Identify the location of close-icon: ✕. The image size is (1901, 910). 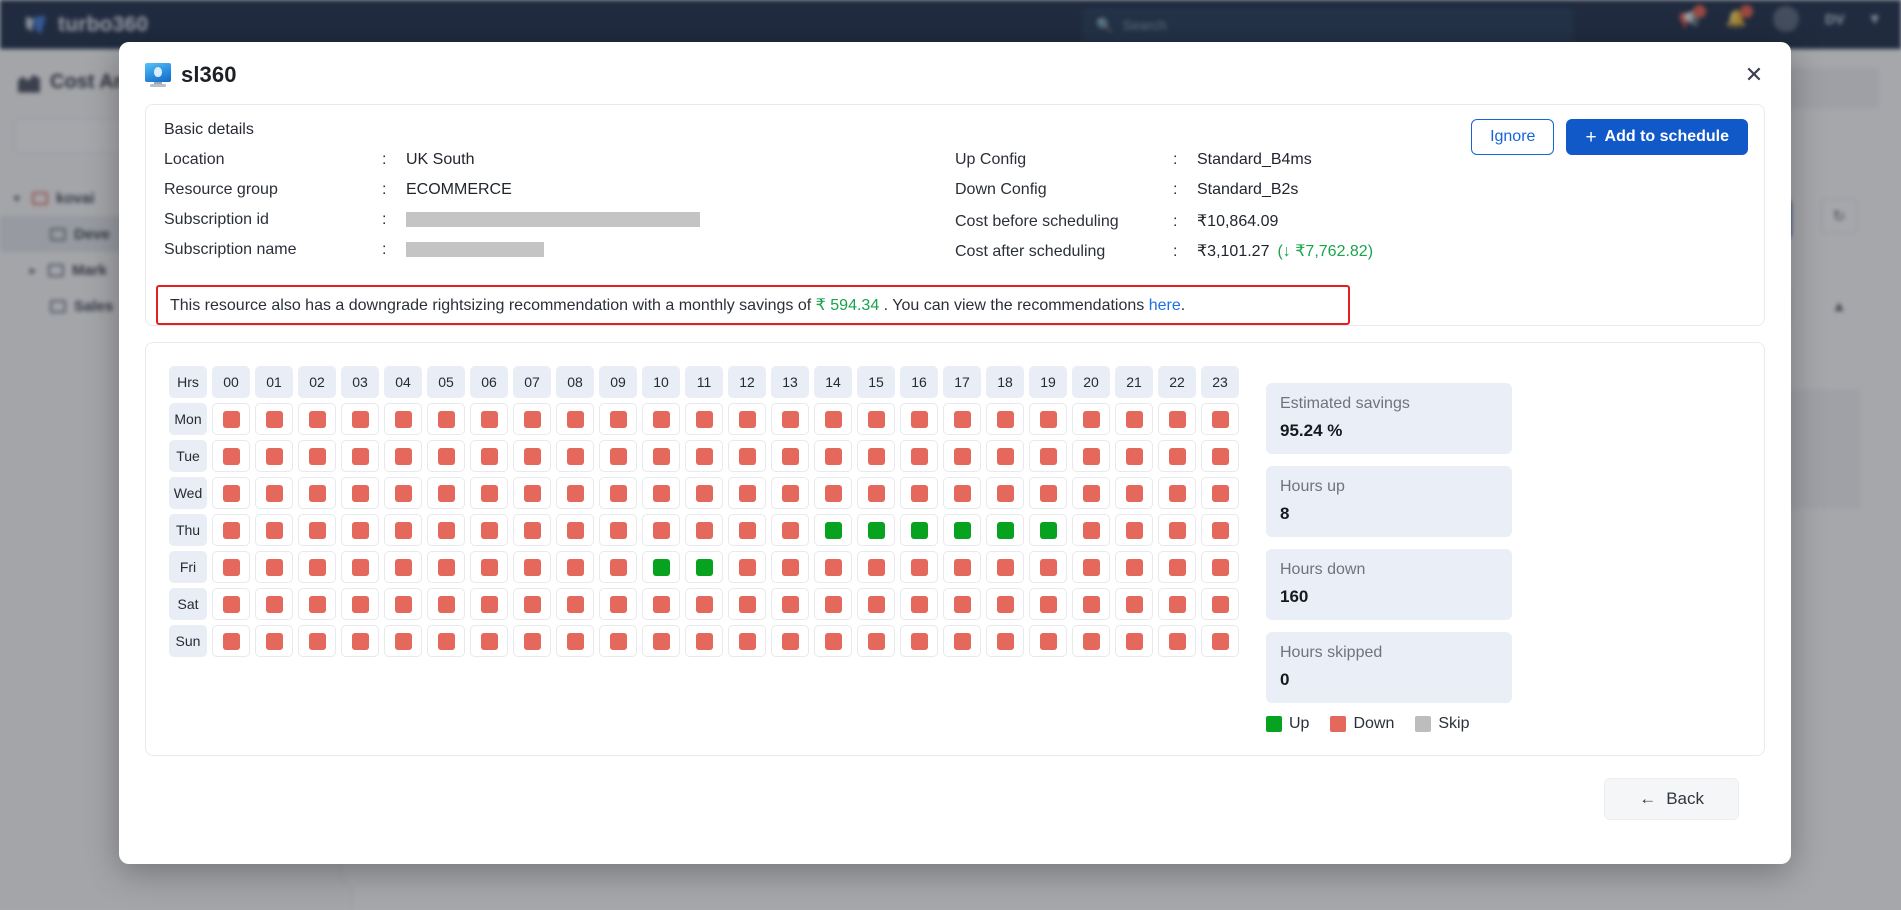
(1754, 75).